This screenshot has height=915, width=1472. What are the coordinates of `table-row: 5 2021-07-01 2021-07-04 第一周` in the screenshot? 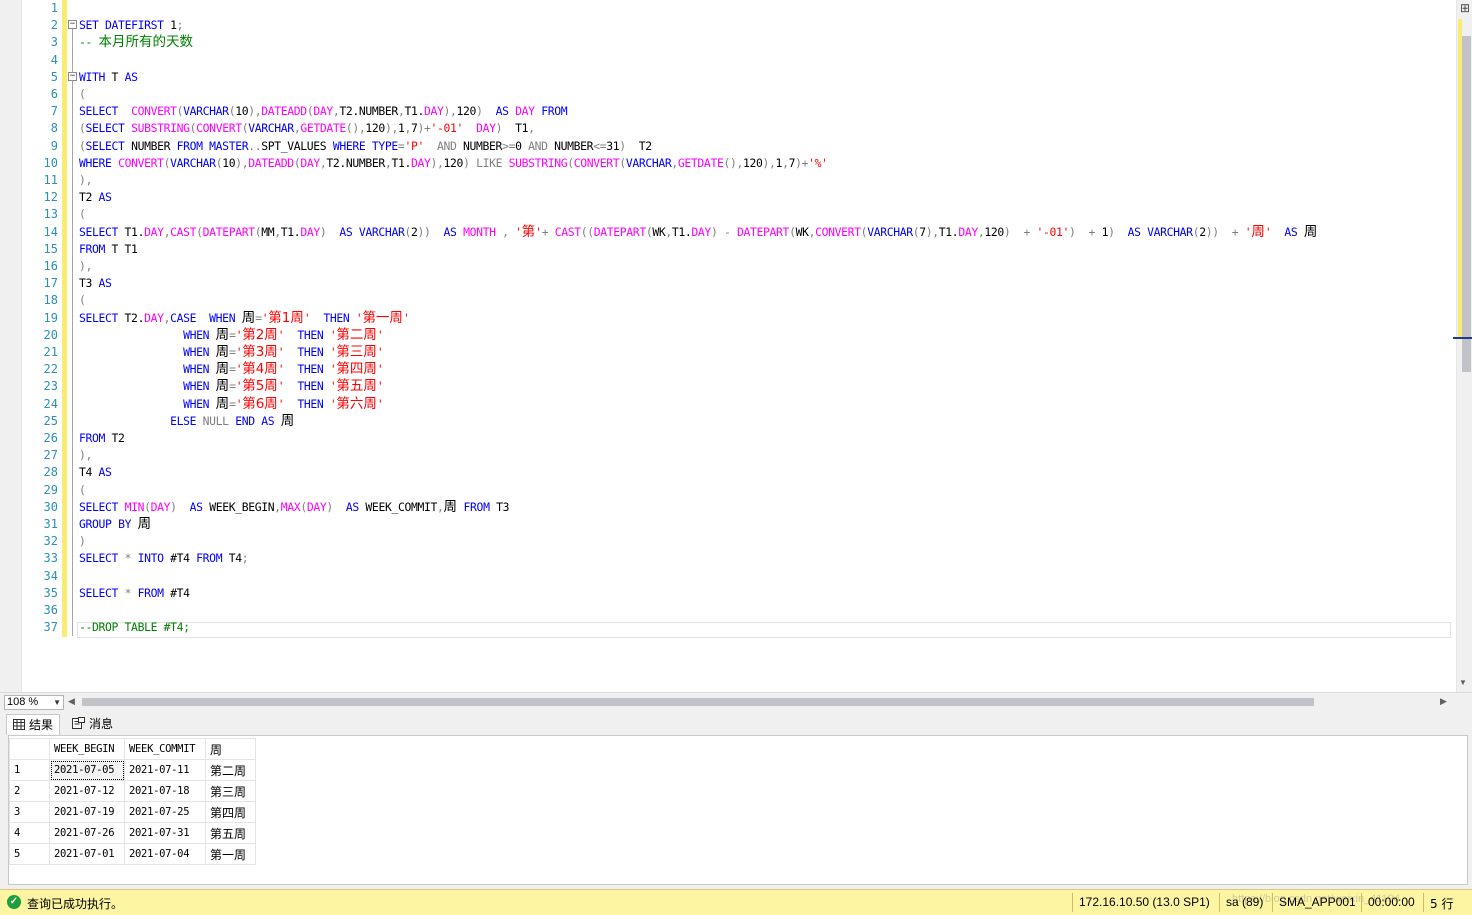 It's located at (132, 854).